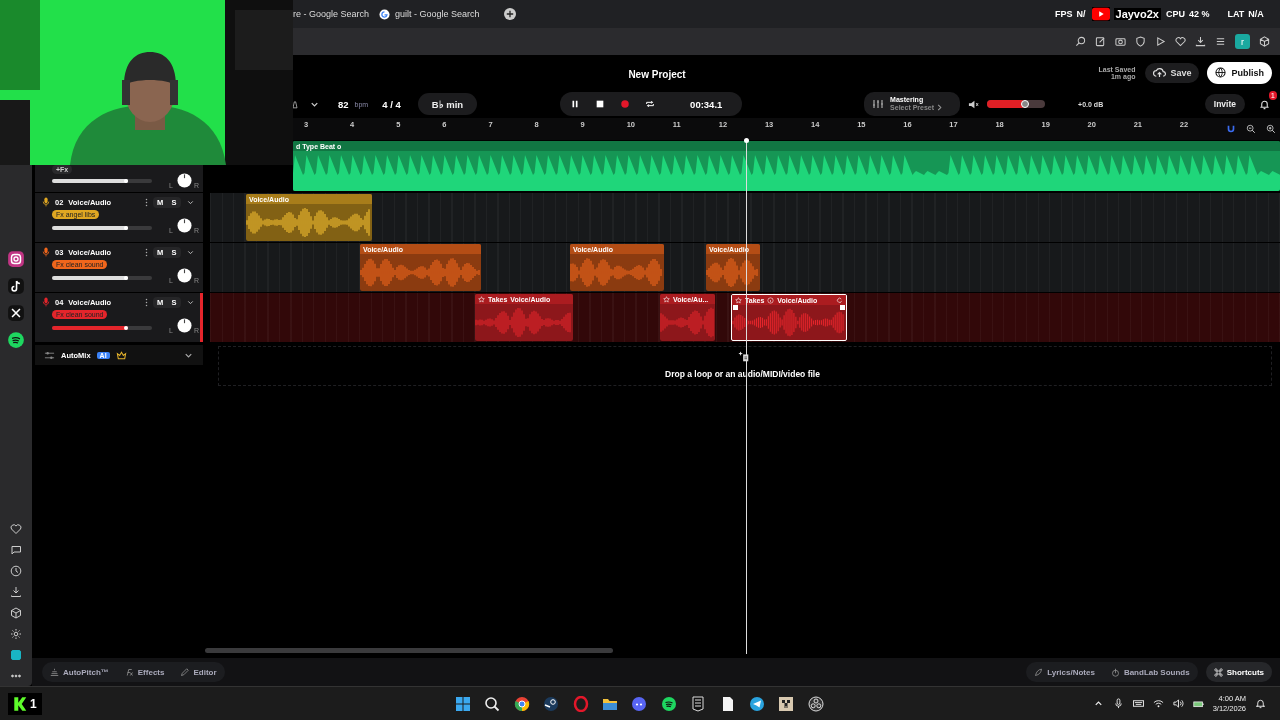 The width and height of the screenshot is (1280, 720). I want to click on battery-icon, so click(1198, 703).